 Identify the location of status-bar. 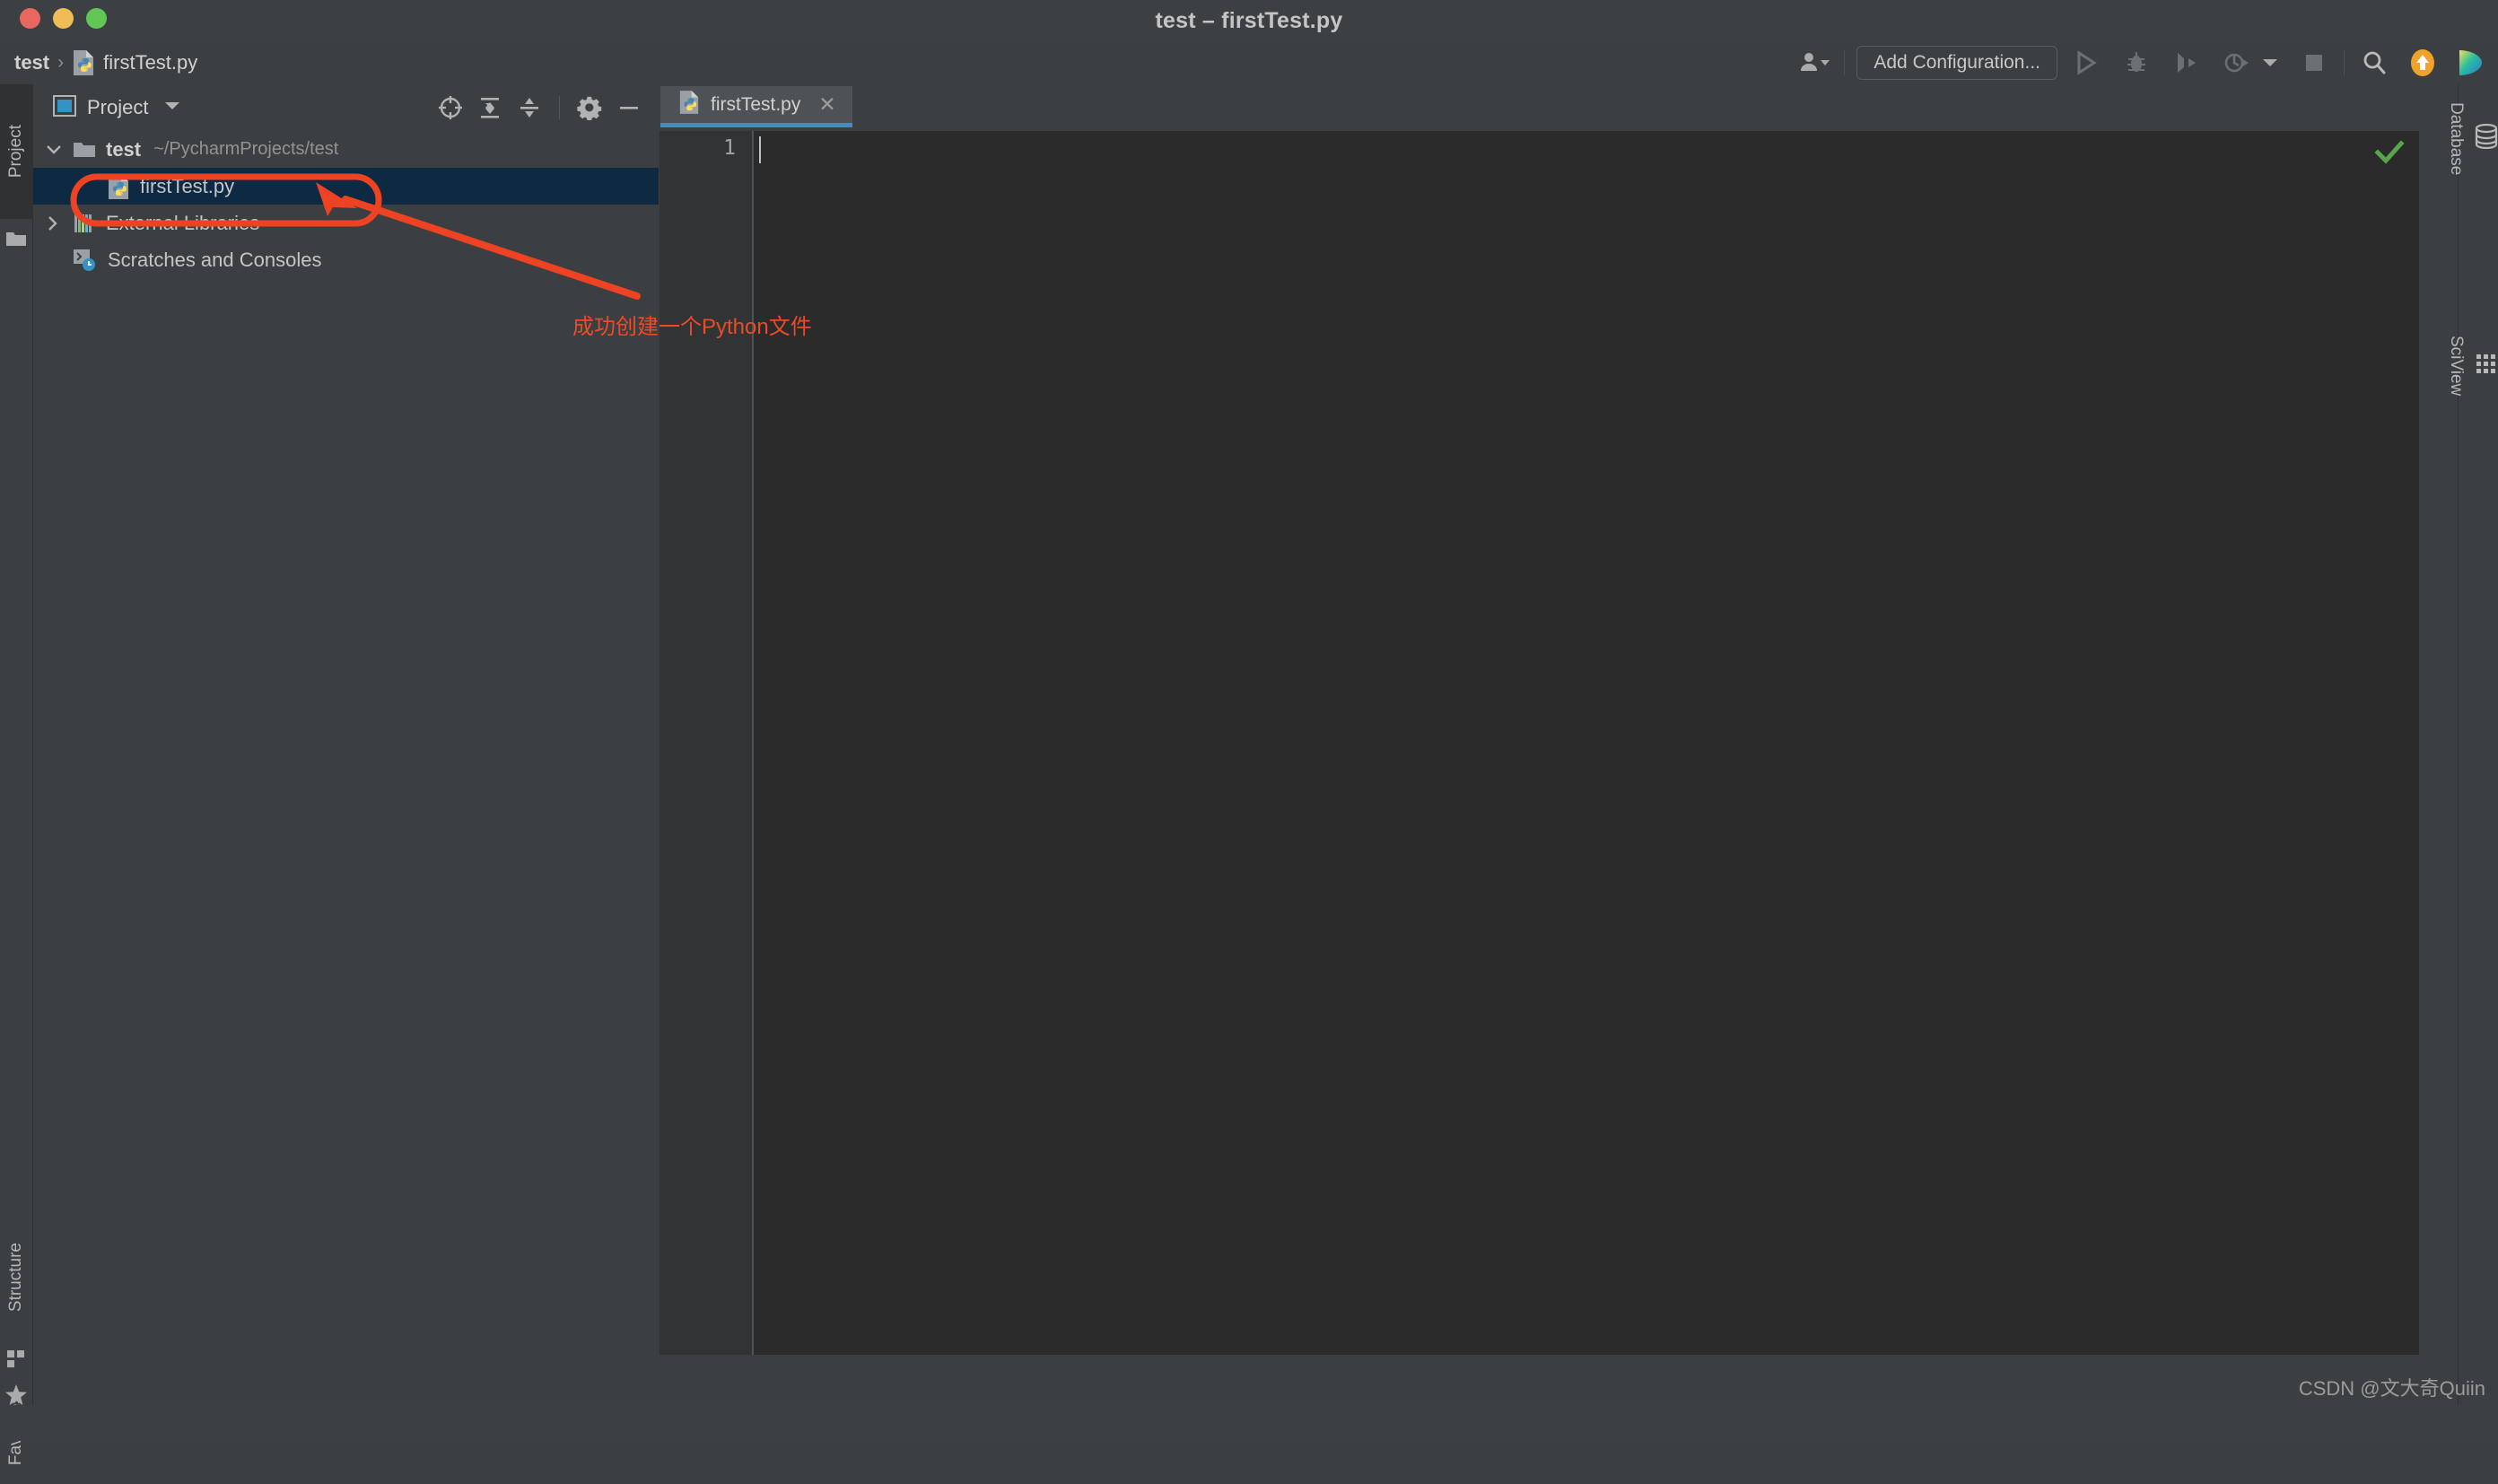
(1249, 1423).